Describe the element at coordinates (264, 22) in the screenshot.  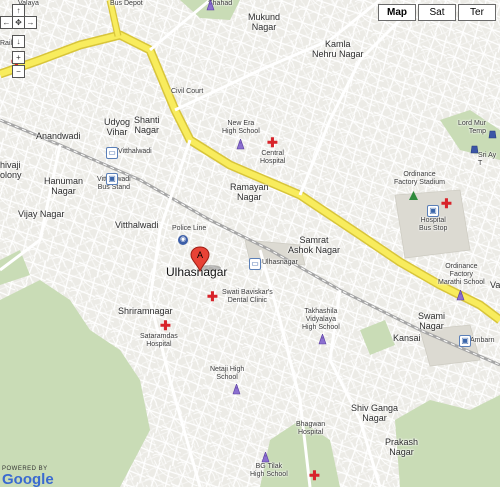
I see `label-mukund-nagar: Mukund Nagar` at that location.